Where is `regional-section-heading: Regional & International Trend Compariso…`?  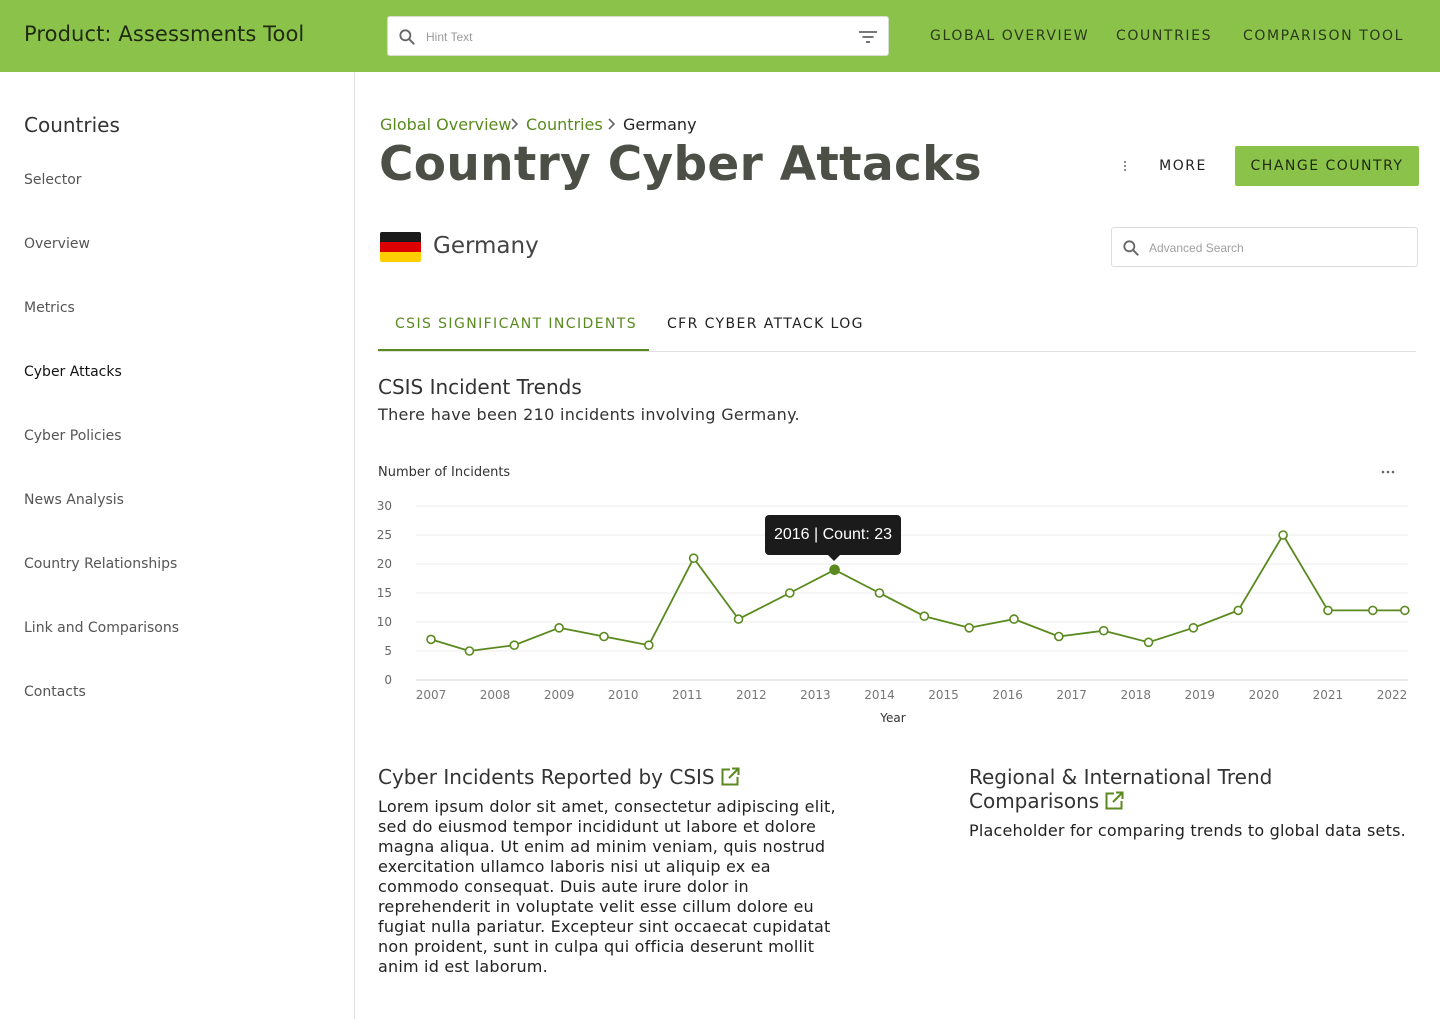
regional-section-heading: Regional & International Trend Compariso… is located at coordinates (1139, 789).